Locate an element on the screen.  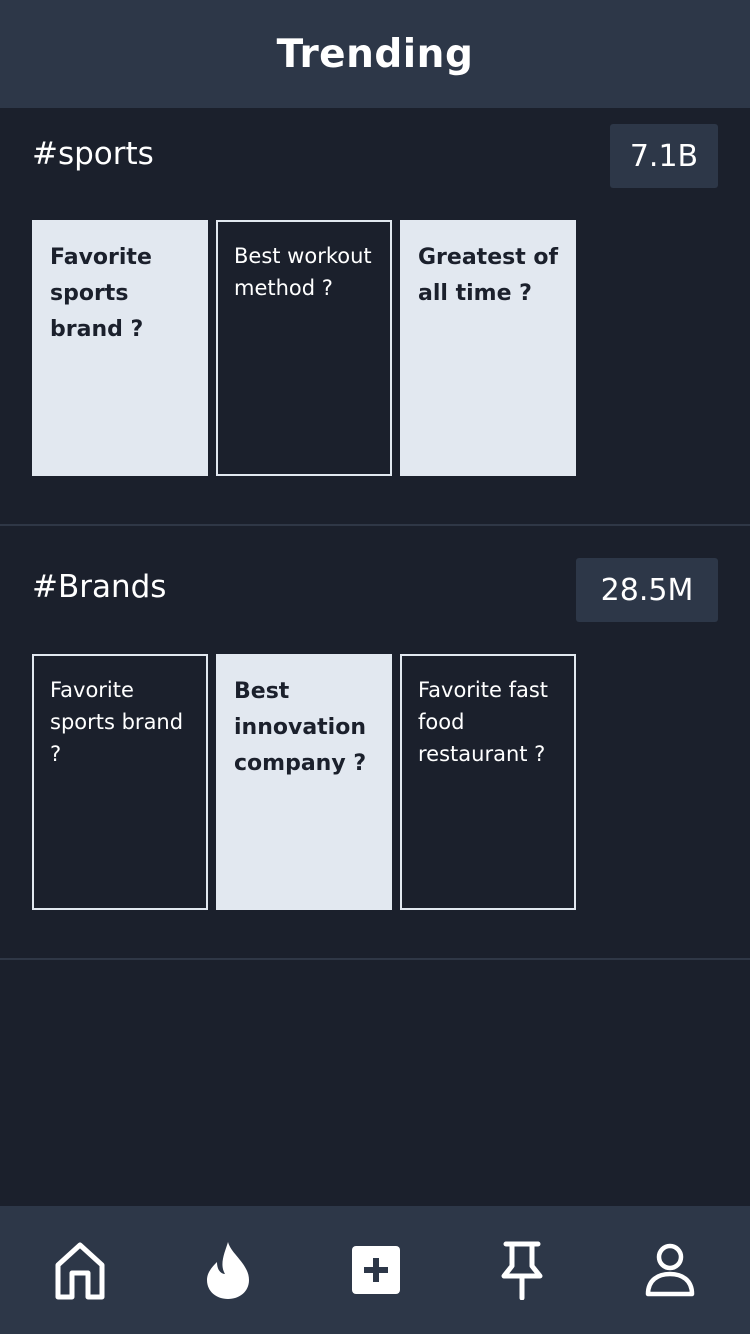
topic-card: Best innovation company ? is located at coordinates (304, 782).